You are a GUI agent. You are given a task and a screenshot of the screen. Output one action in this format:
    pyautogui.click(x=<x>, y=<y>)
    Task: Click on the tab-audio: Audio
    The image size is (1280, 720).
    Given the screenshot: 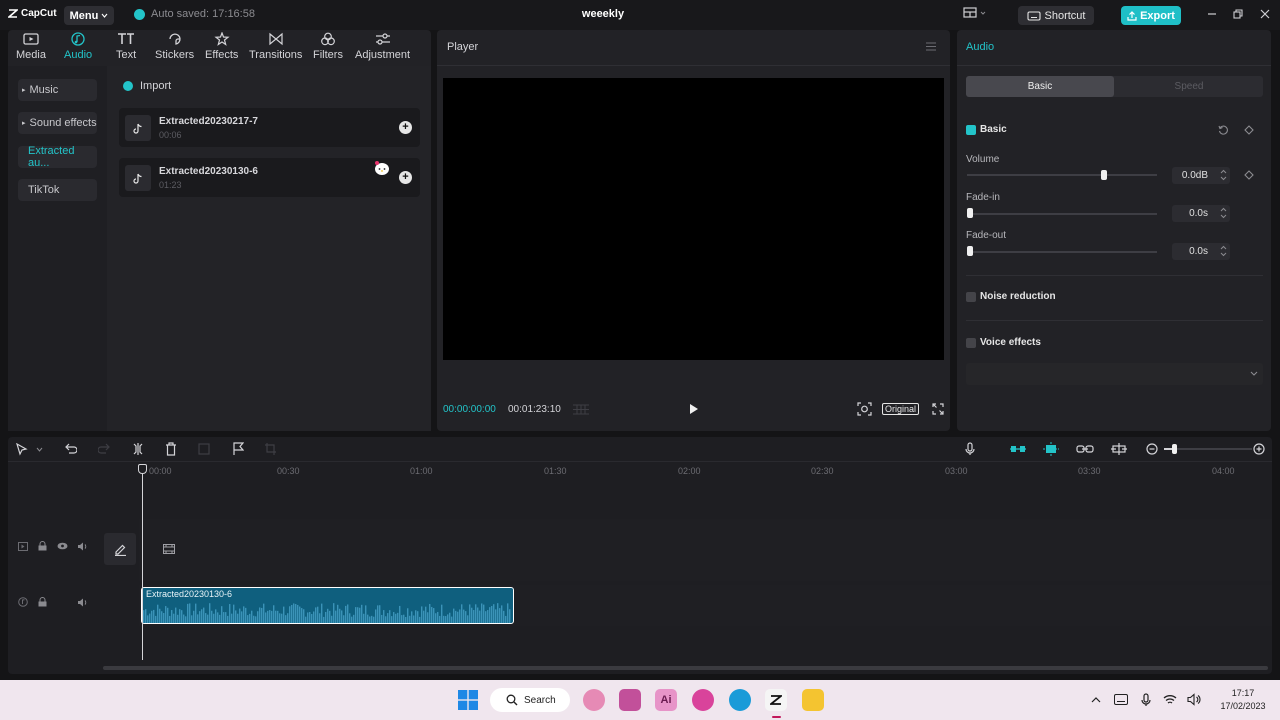 What is the action you would take?
    pyautogui.click(x=78, y=46)
    